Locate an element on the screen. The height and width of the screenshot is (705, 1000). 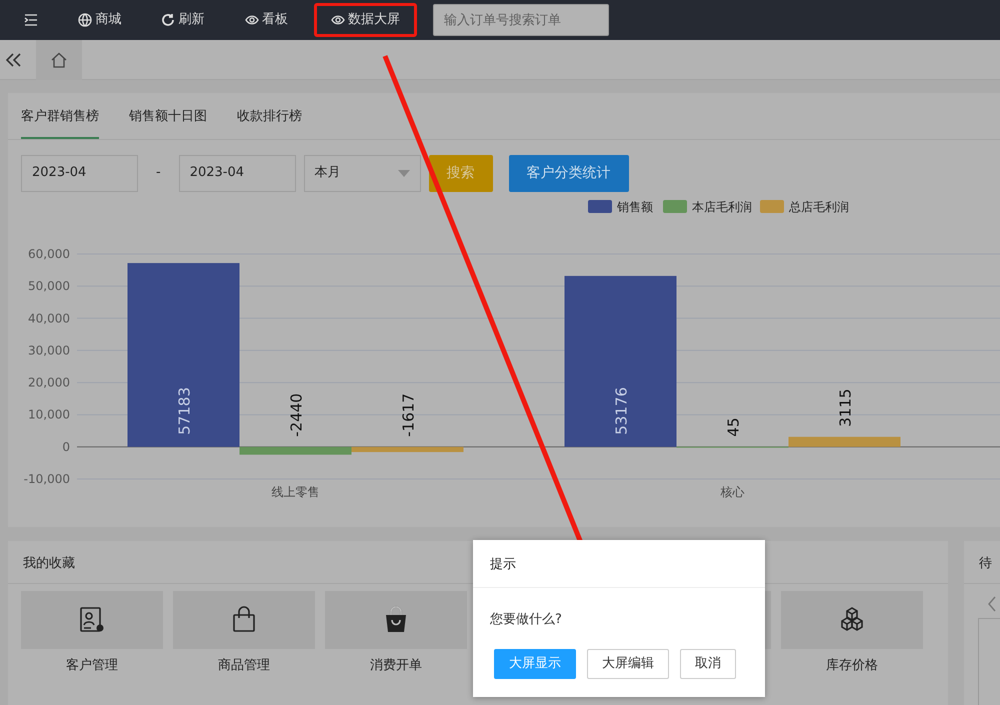
data-label: 57183 is located at coordinates (185, 410).